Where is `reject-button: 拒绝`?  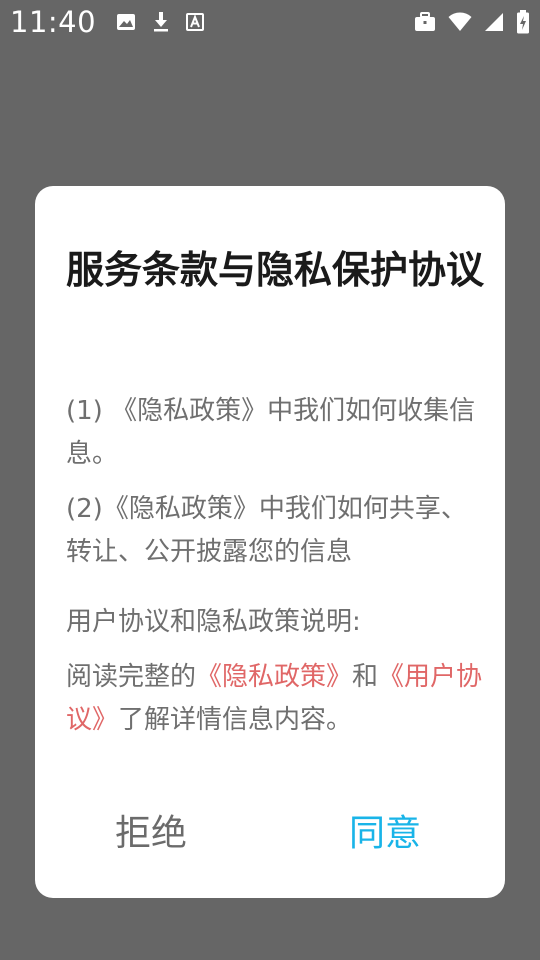 reject-button: 拒绝 is located at coordinates (151, 834).